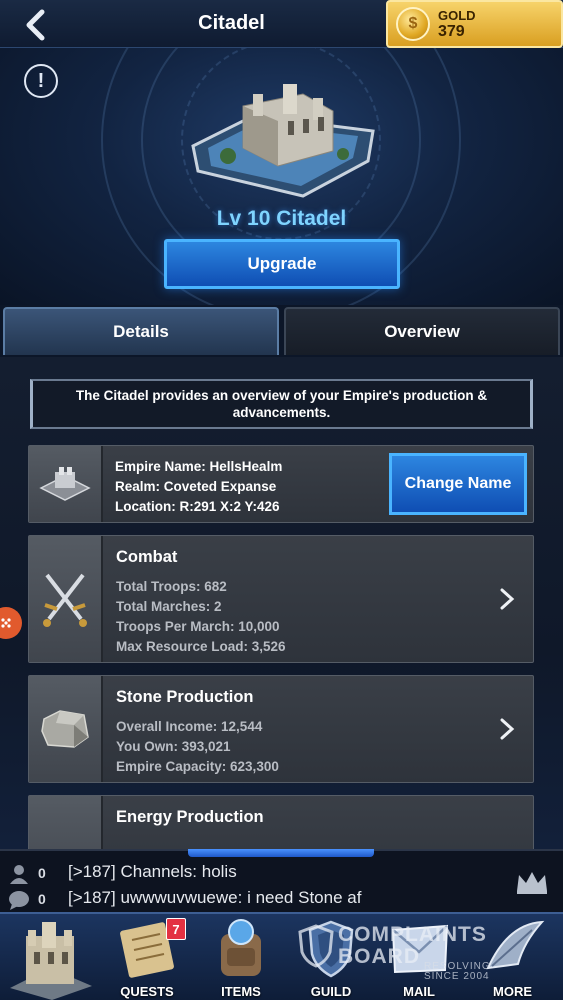 This screenshot has width=563, height=1000. What do you see at coordinates (66, 822) in the screenshot?
I see `energy-thumbnail` at bounding box center [66, 822].